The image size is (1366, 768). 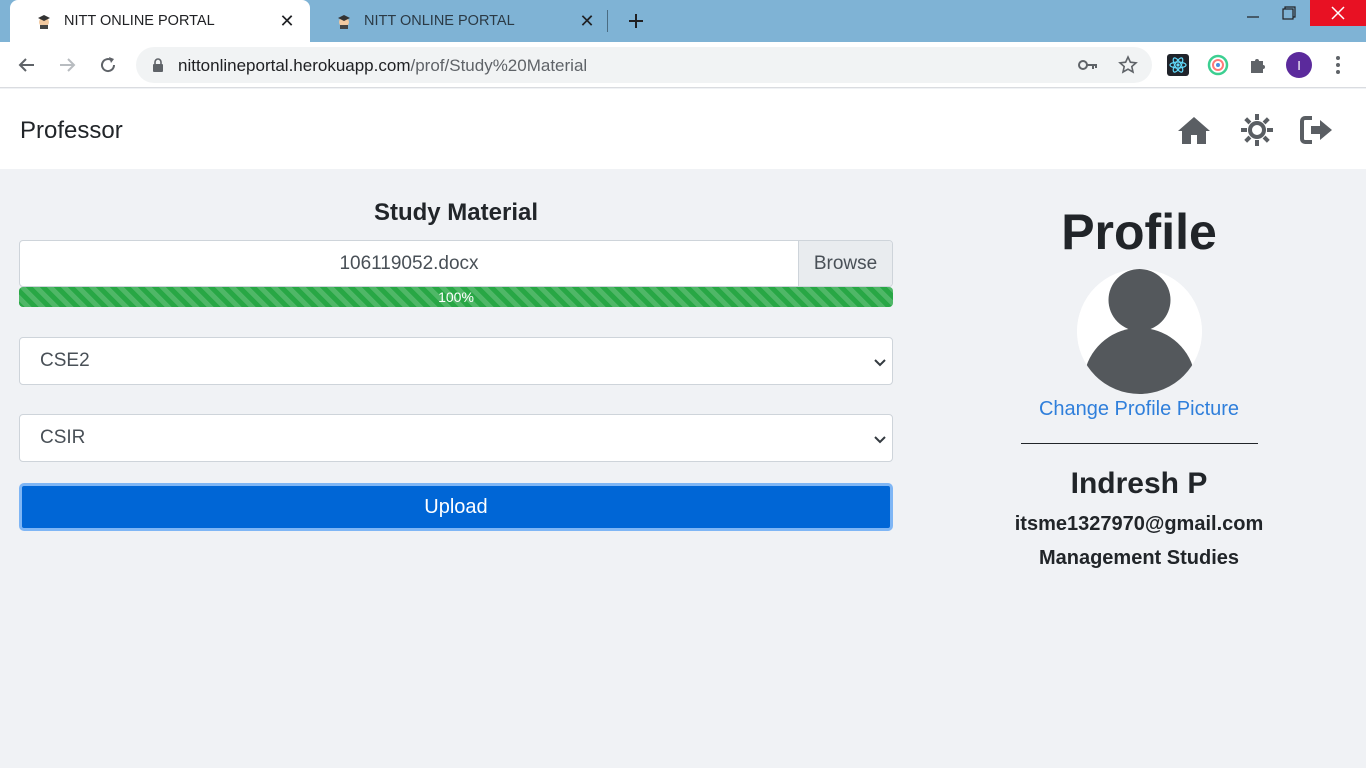 What do you see at coordinates (409, 263) in the screenshot?
I see `selected-file-name: 106119052.docx` at bounding box center [409, 263].